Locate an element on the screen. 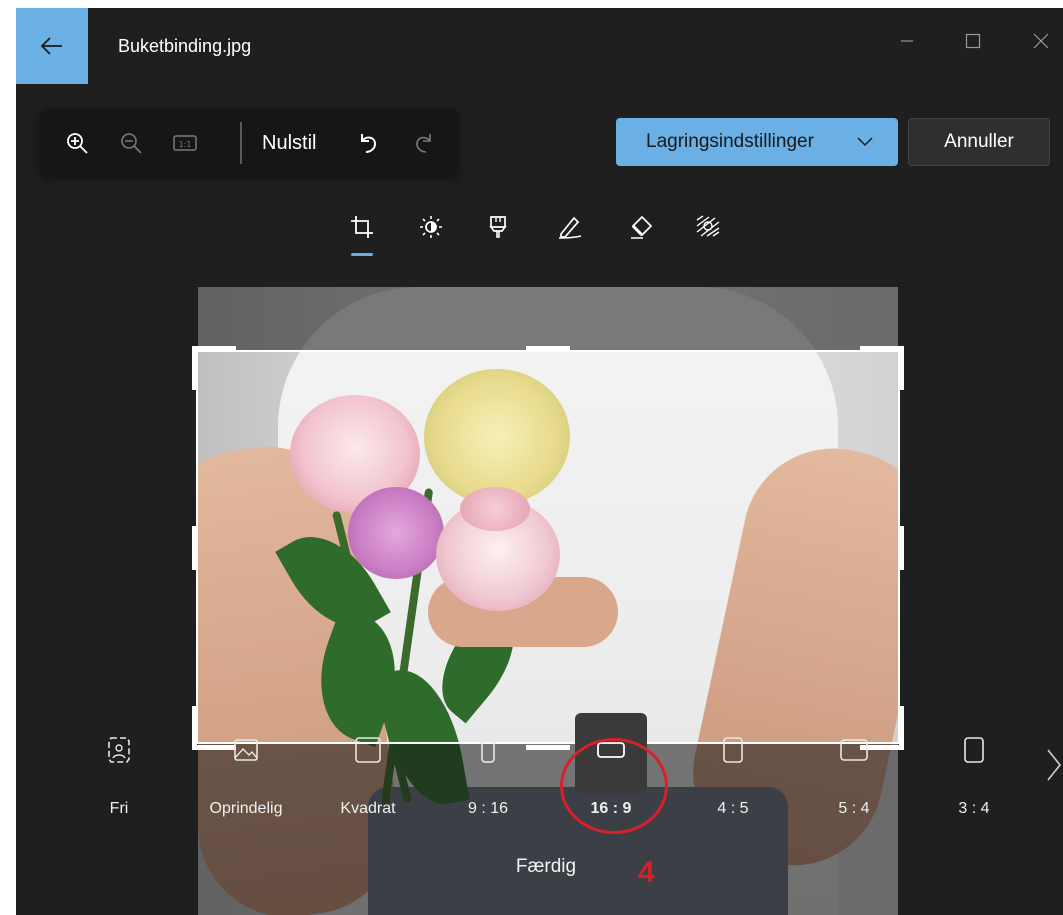 The height and width of the screenshot is (915, 1063). undo-button is located at coordinates (369, 143).